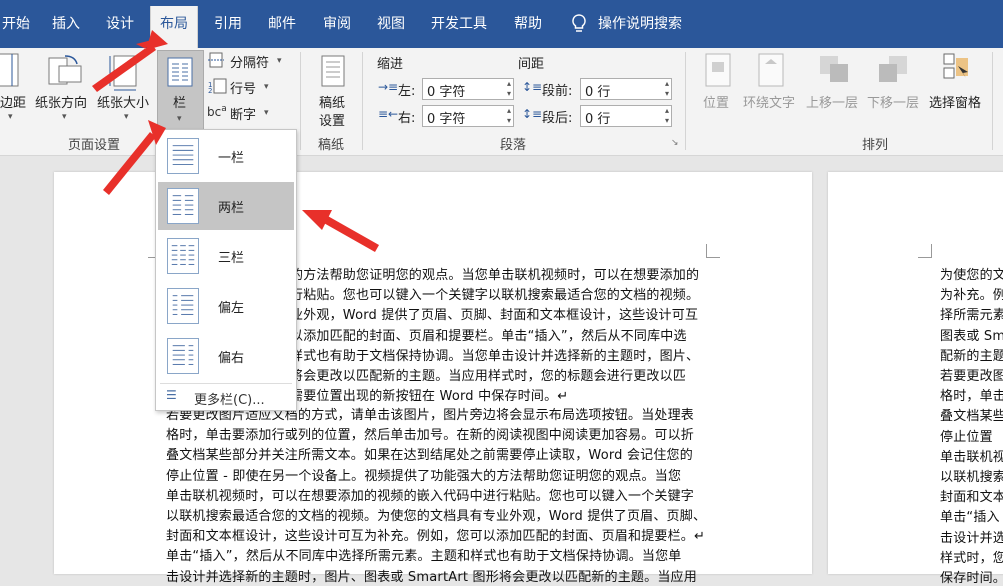 This screenshot has width=1003, height=586. I want to click on tab-help: 帮助, so click(528, 24).